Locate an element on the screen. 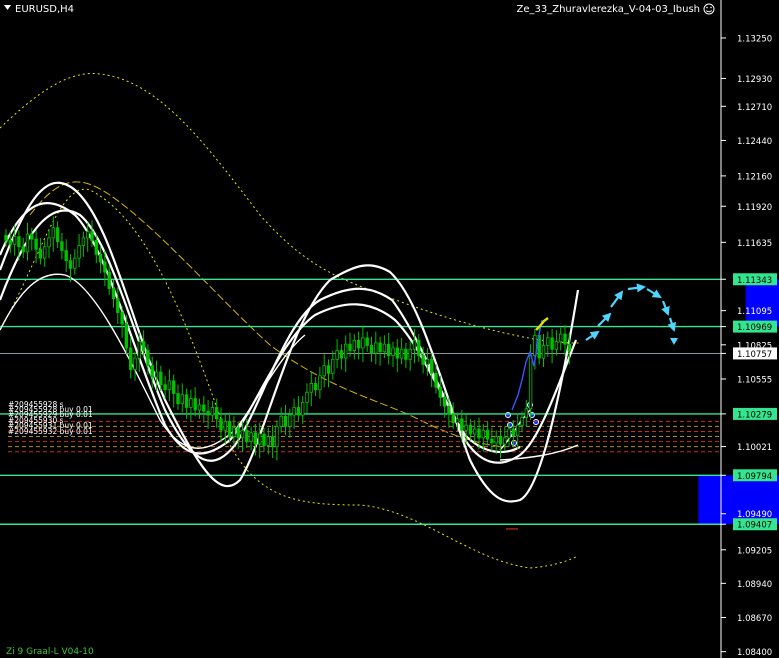 The image size is (779, 658). svg-text: 1.12160 is located at coordinates (754, 177).